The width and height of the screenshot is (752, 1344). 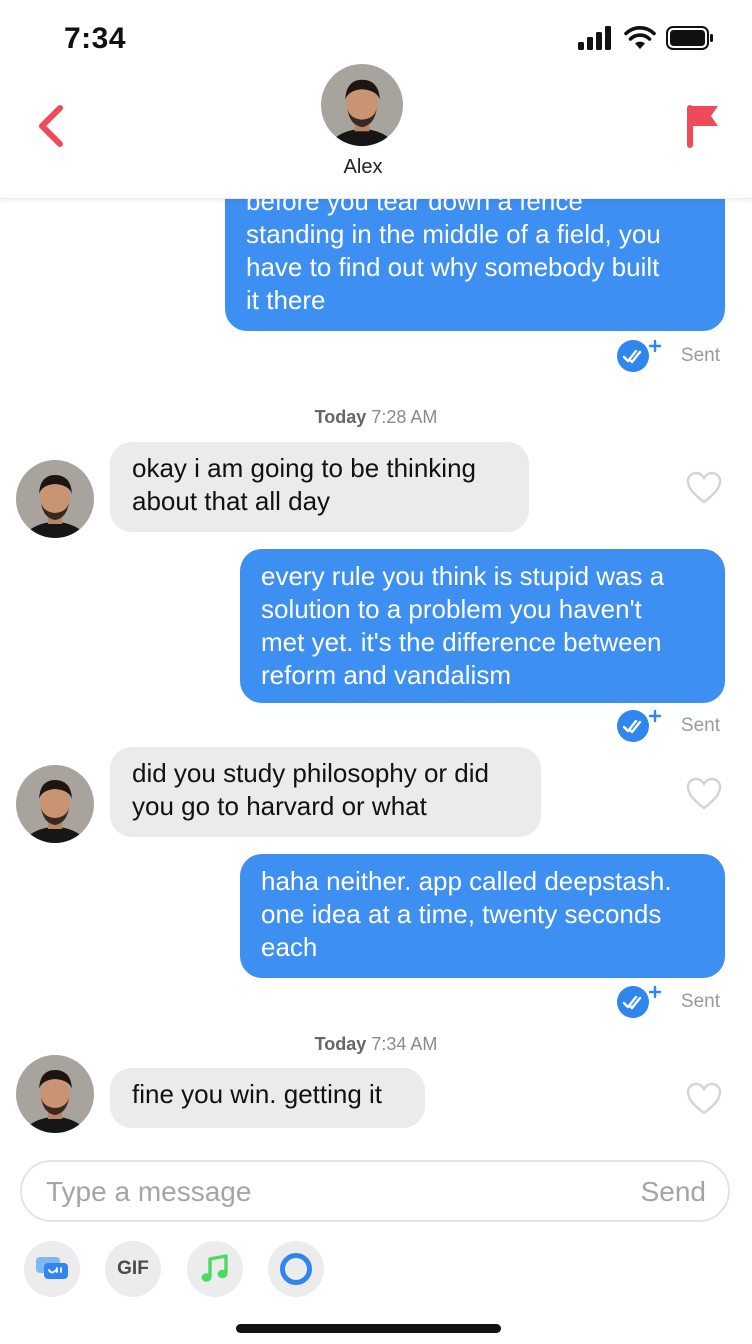 I want to click on message-line: did you study philosophy or did, so click(x=311, y=773).